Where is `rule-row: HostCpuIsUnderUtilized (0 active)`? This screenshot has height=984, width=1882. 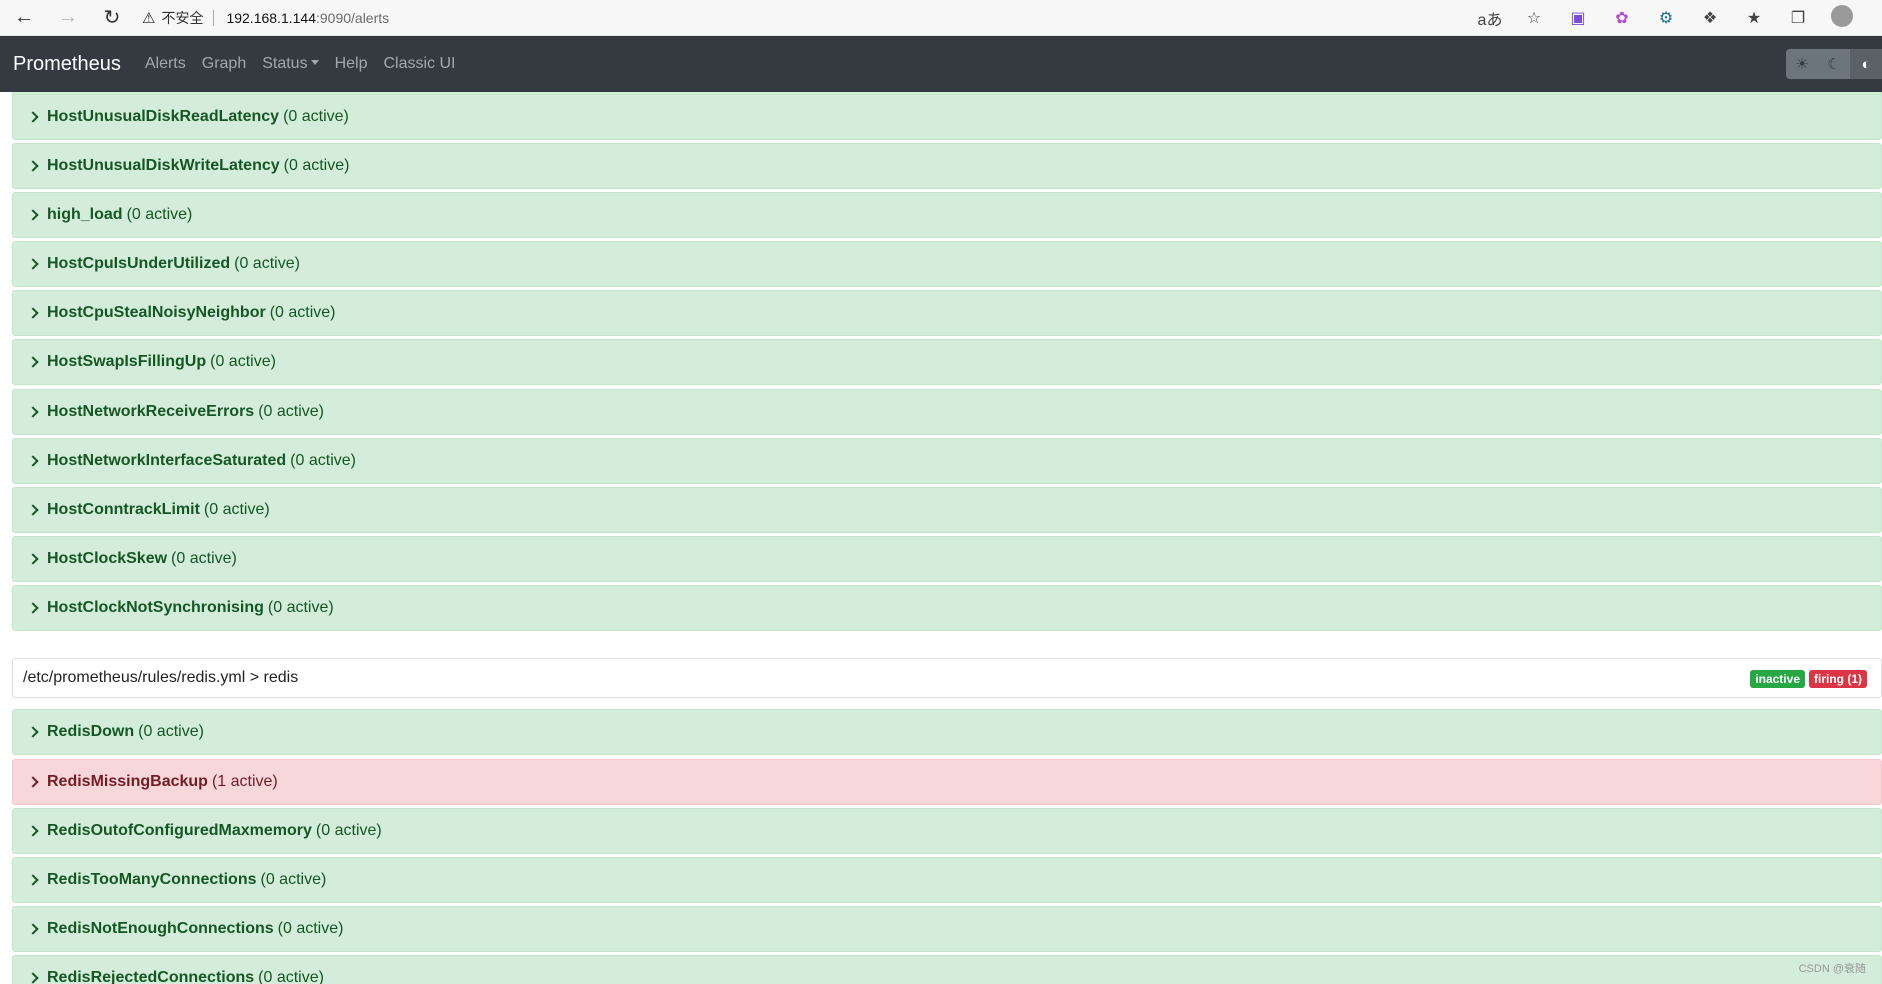
rule-row: HostCpuIsUnderUtilized (0 active) is located at coordinates (947, 264).